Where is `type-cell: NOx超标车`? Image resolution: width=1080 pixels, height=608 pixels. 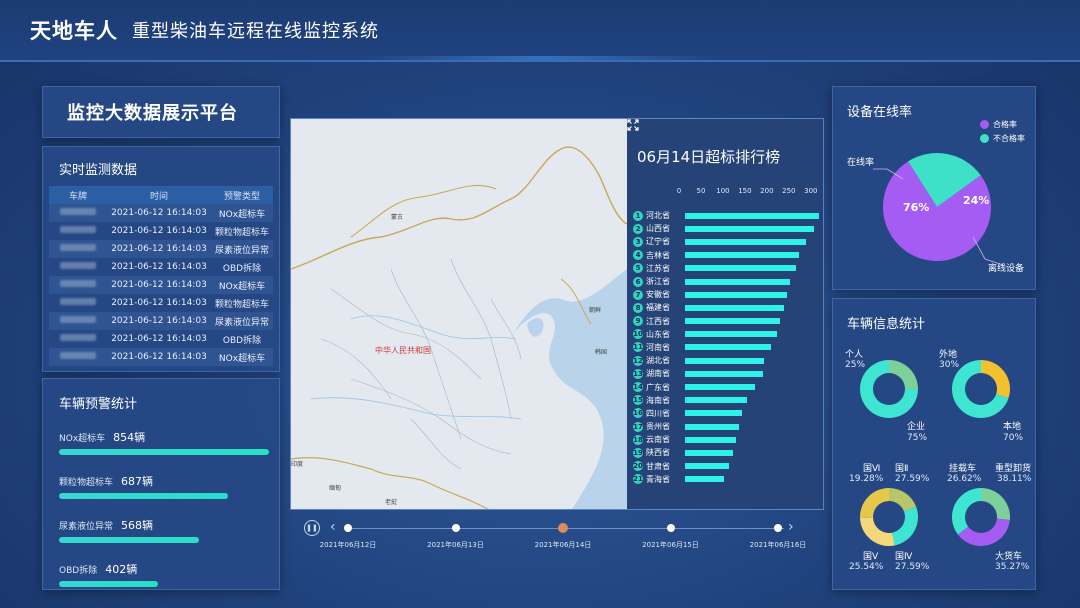
type-cell: NOx超标车 is located at coordinates (242, 214).